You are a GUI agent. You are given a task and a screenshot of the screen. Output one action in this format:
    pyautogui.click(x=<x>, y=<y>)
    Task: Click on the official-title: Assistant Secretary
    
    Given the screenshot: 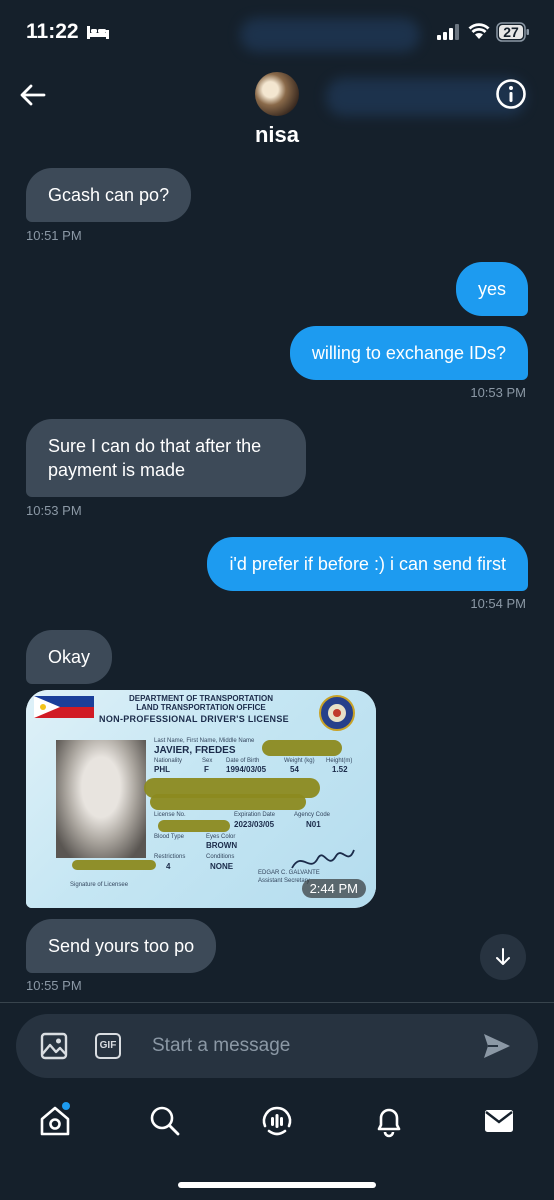 What is the action you would take?
    pyautogui.click(x=284, y=881)
    